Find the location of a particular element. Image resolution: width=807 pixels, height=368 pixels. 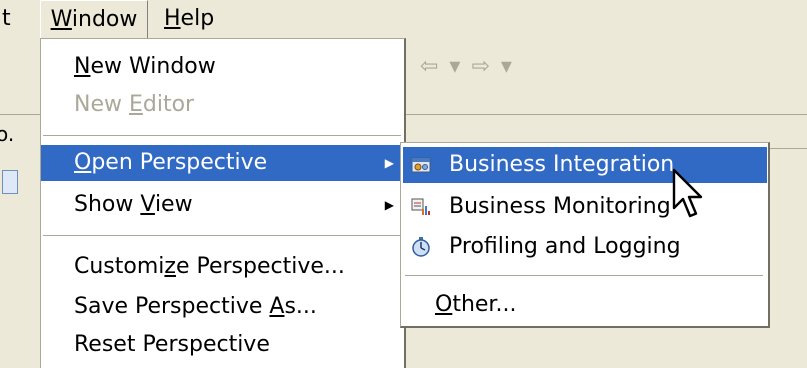

business-integration-icon is located at coordinates (421, 165).